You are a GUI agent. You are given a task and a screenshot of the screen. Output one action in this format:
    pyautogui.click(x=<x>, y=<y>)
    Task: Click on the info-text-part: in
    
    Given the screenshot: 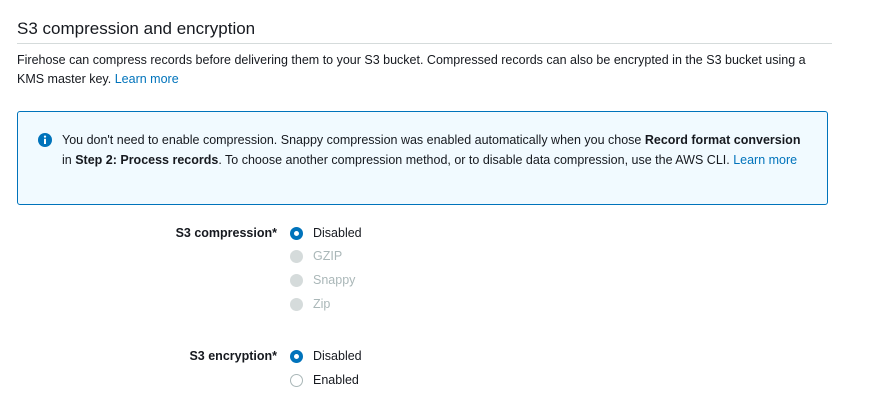 What is the action you would take?
    pyautogui.click(x=69, y=159)
    